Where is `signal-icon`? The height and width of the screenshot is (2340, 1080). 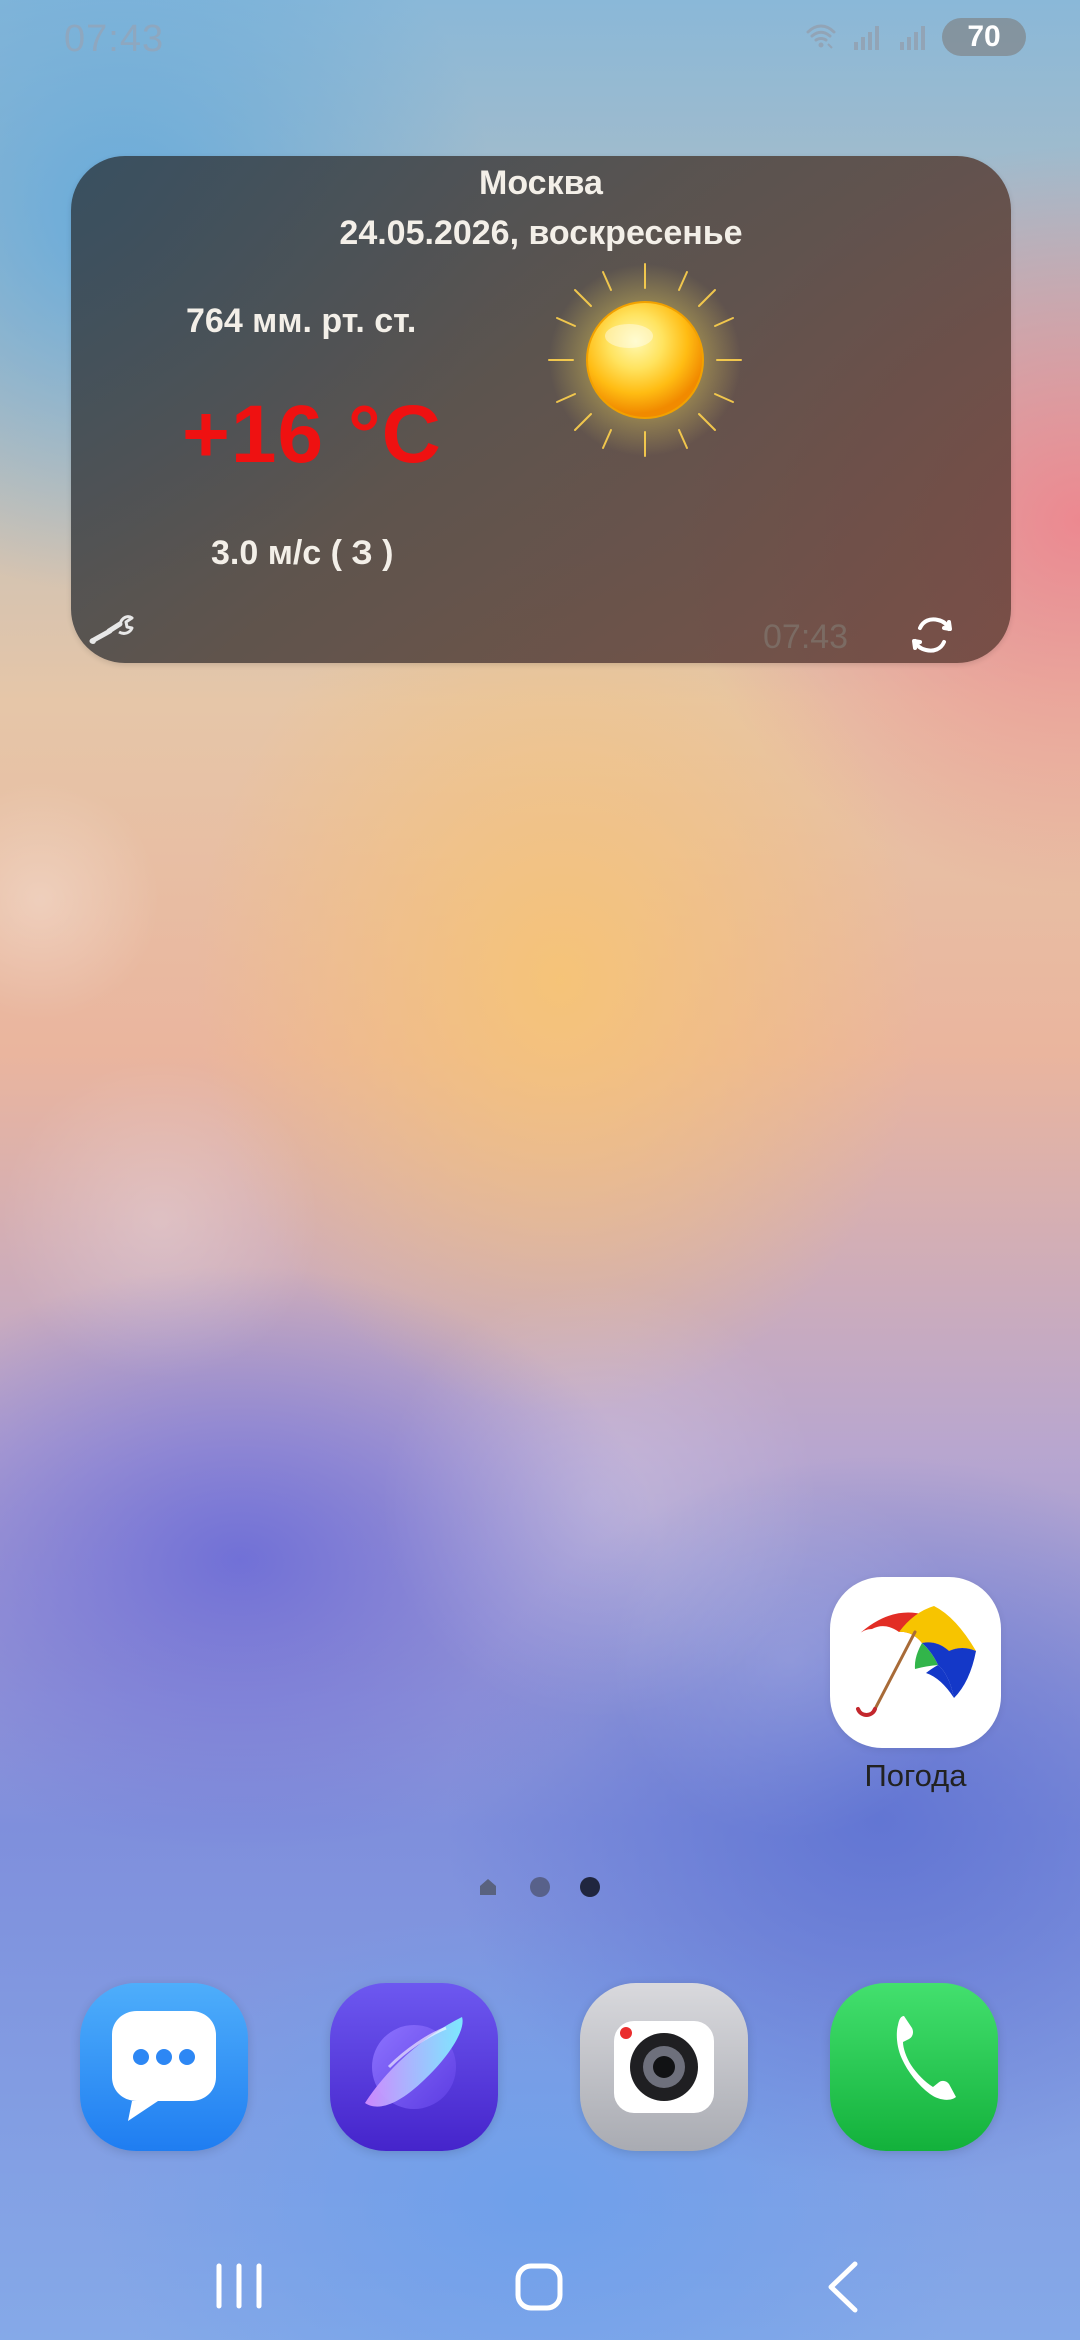 signal-icon is located at coordinates (866, 38).